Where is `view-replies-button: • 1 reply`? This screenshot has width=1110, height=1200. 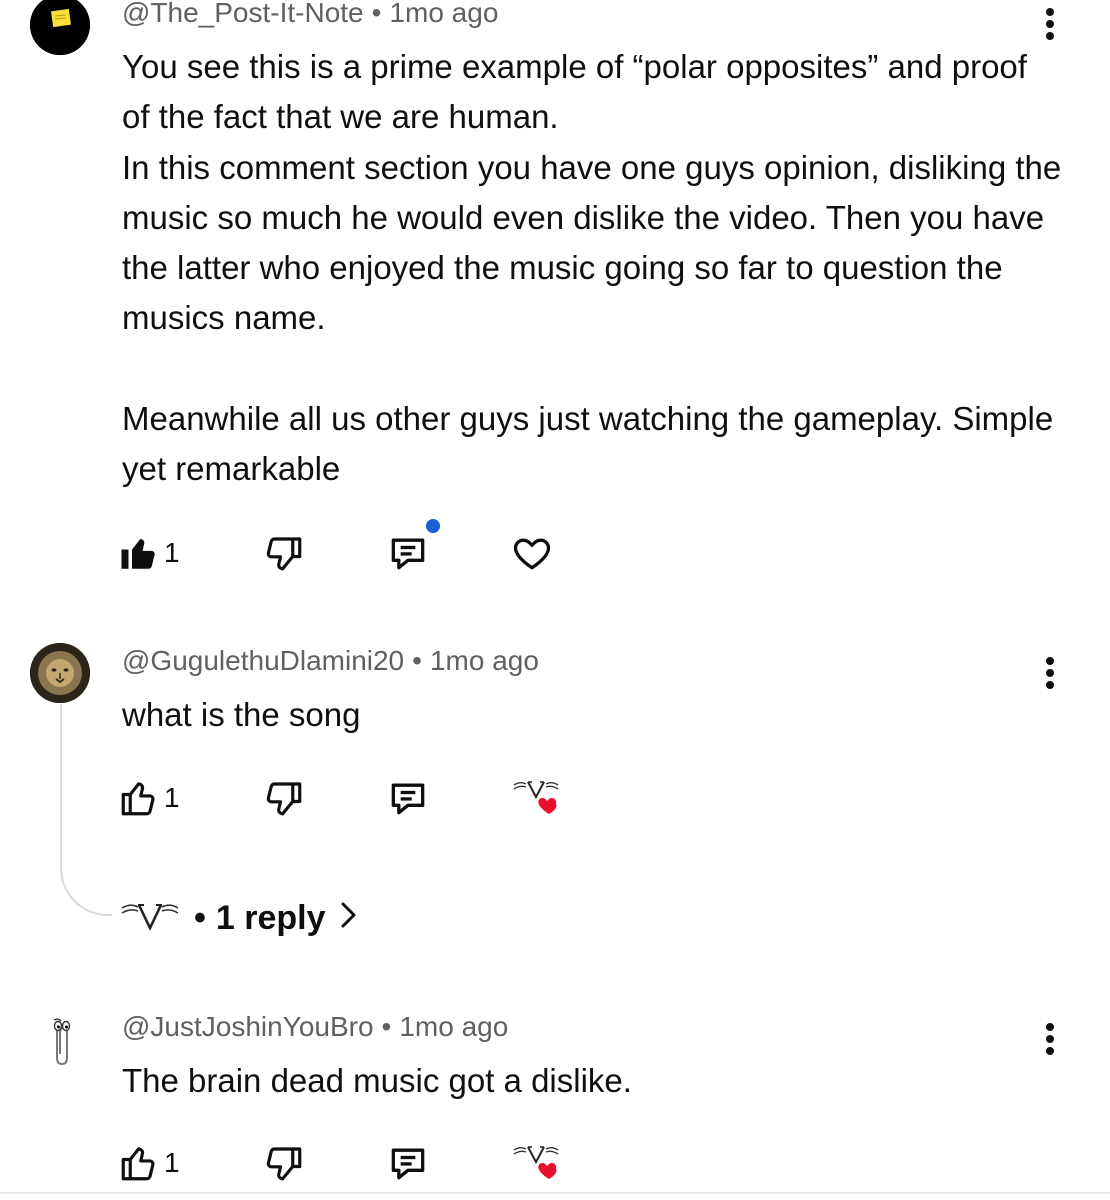 view-replies-button: • 1 reply is located at coordinates (239, 918).